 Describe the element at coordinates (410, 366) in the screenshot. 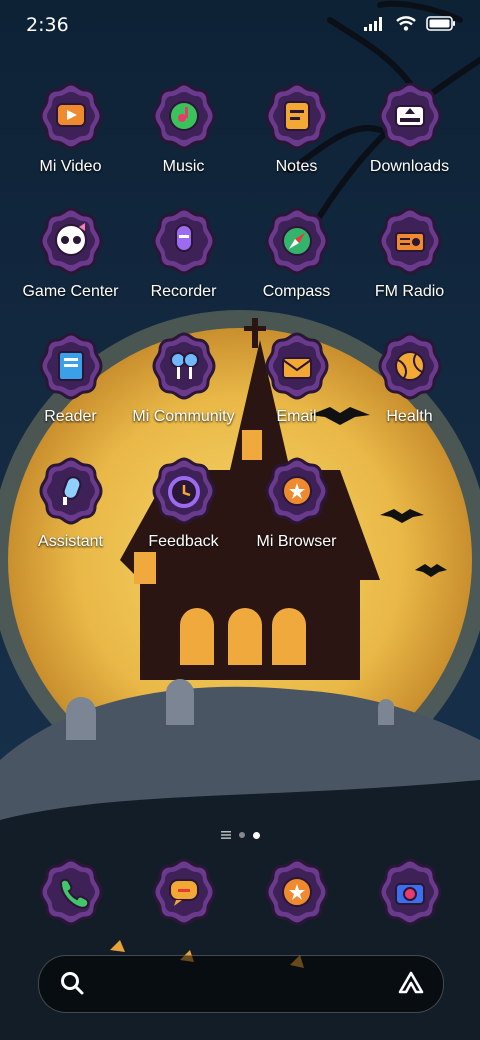

I see `tennis-ball-icon` at that location.